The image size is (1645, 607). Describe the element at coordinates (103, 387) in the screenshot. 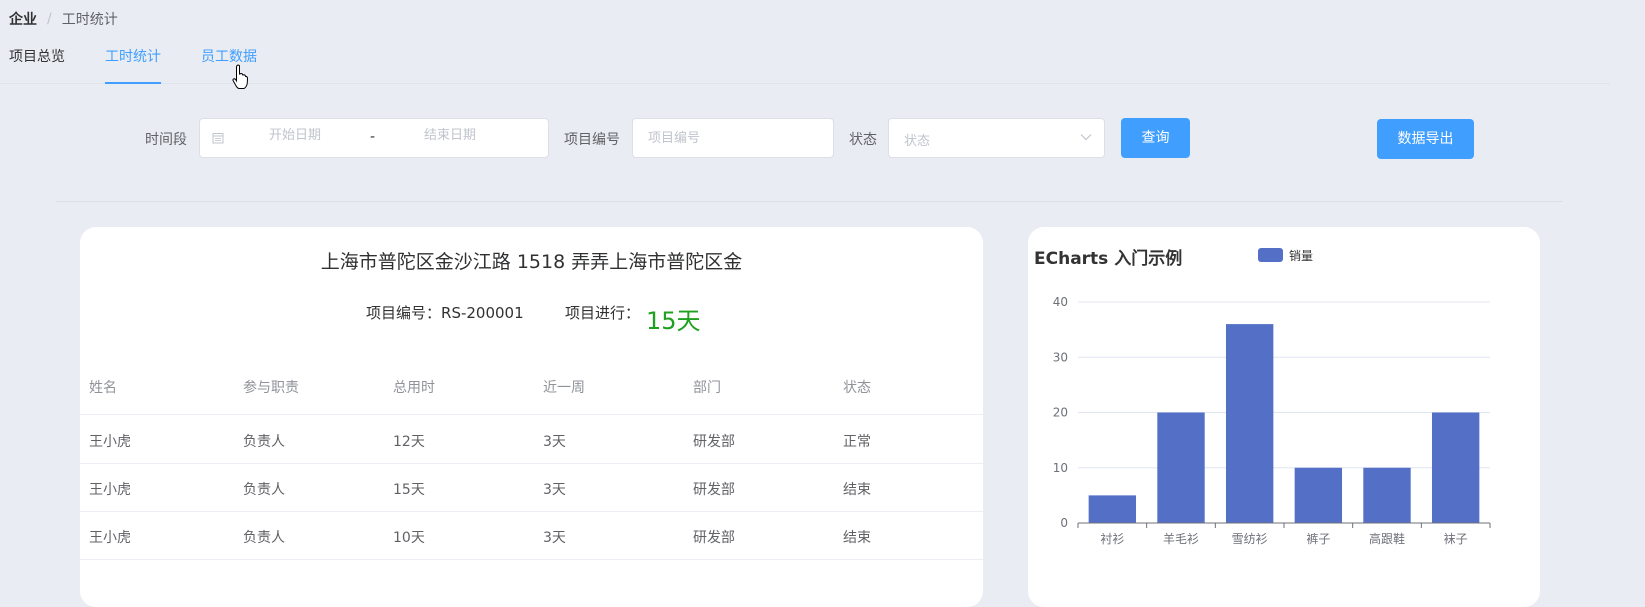

I see `column-header-name: 姓名` at that location.